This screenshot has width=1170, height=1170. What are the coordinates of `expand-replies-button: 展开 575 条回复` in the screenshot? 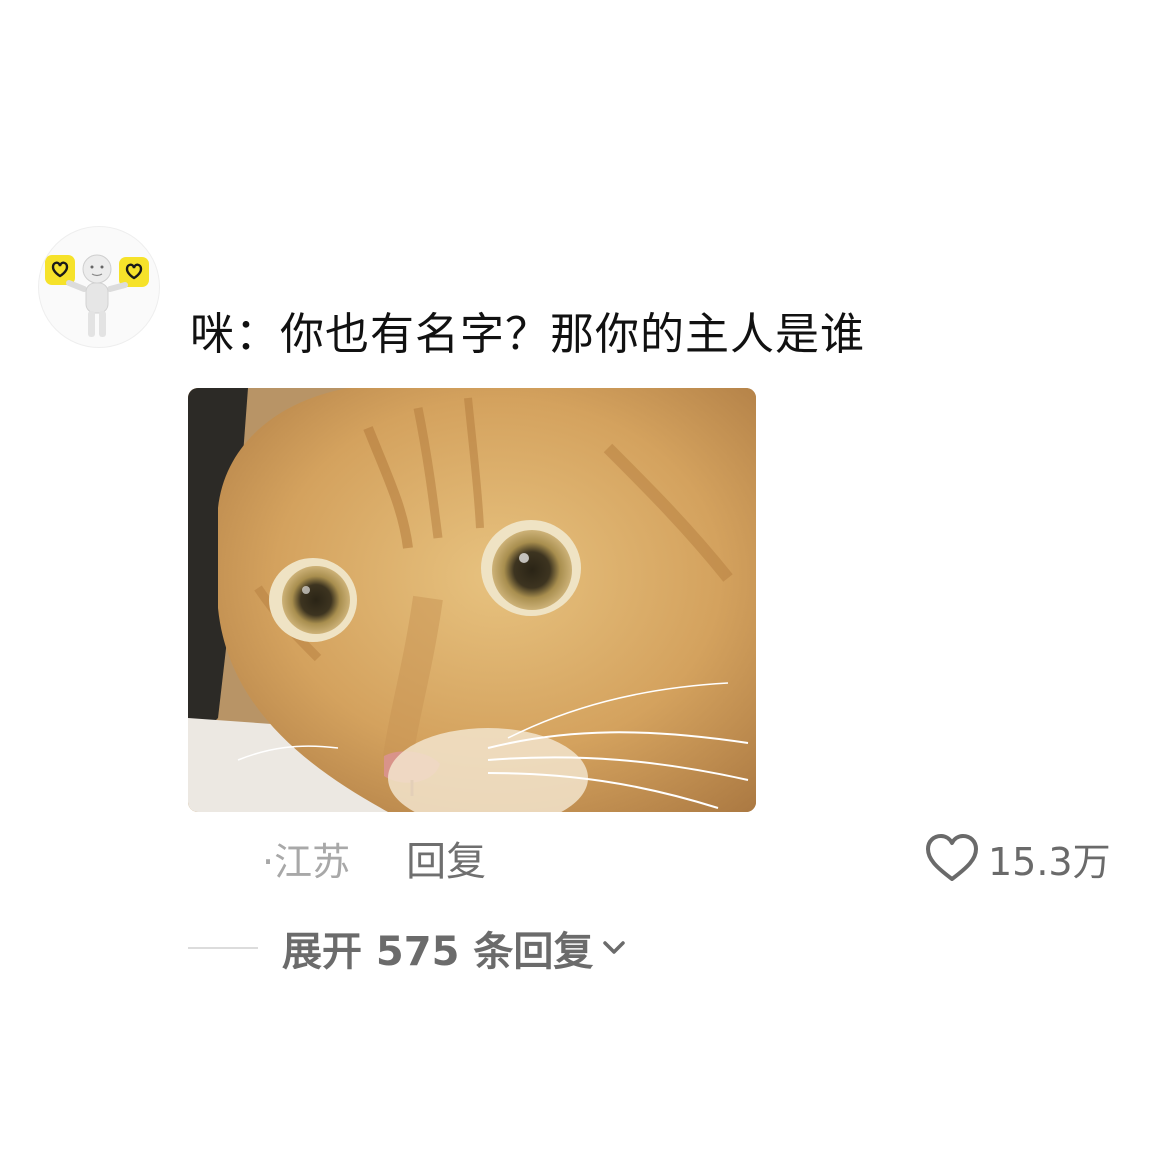 It's located at (455, 948).